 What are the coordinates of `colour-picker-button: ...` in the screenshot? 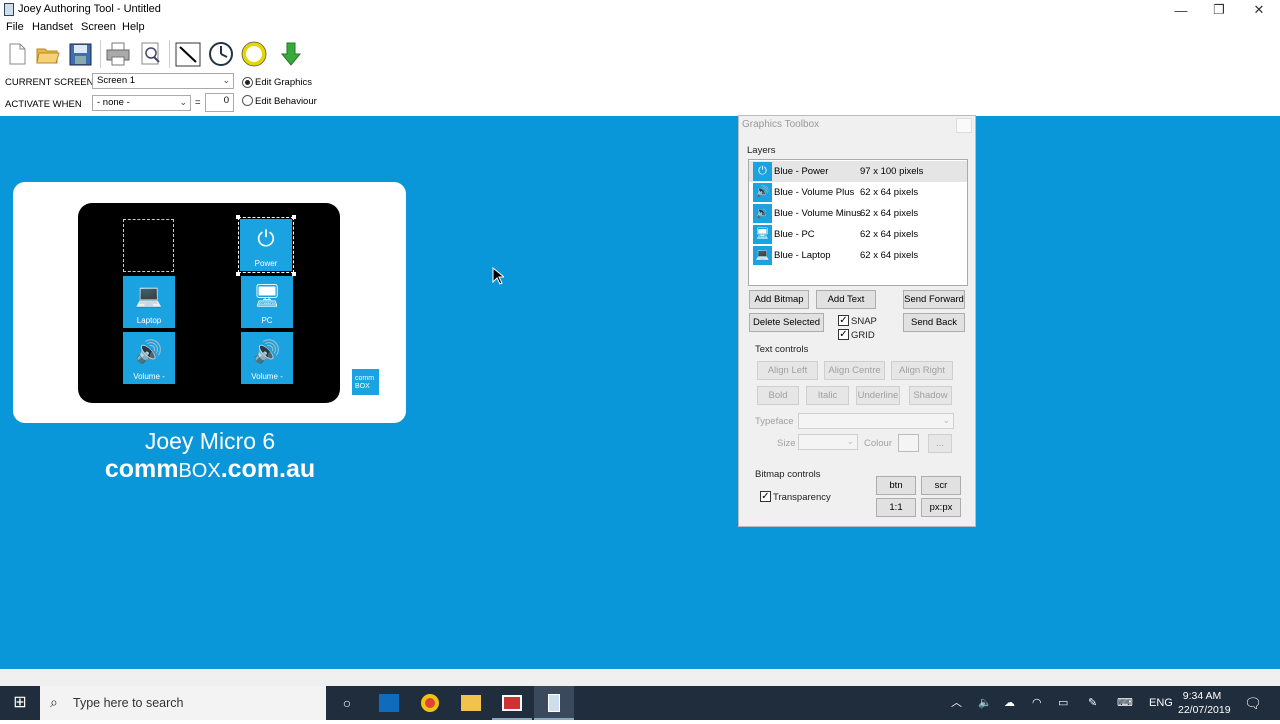 It's located at (940, 443).